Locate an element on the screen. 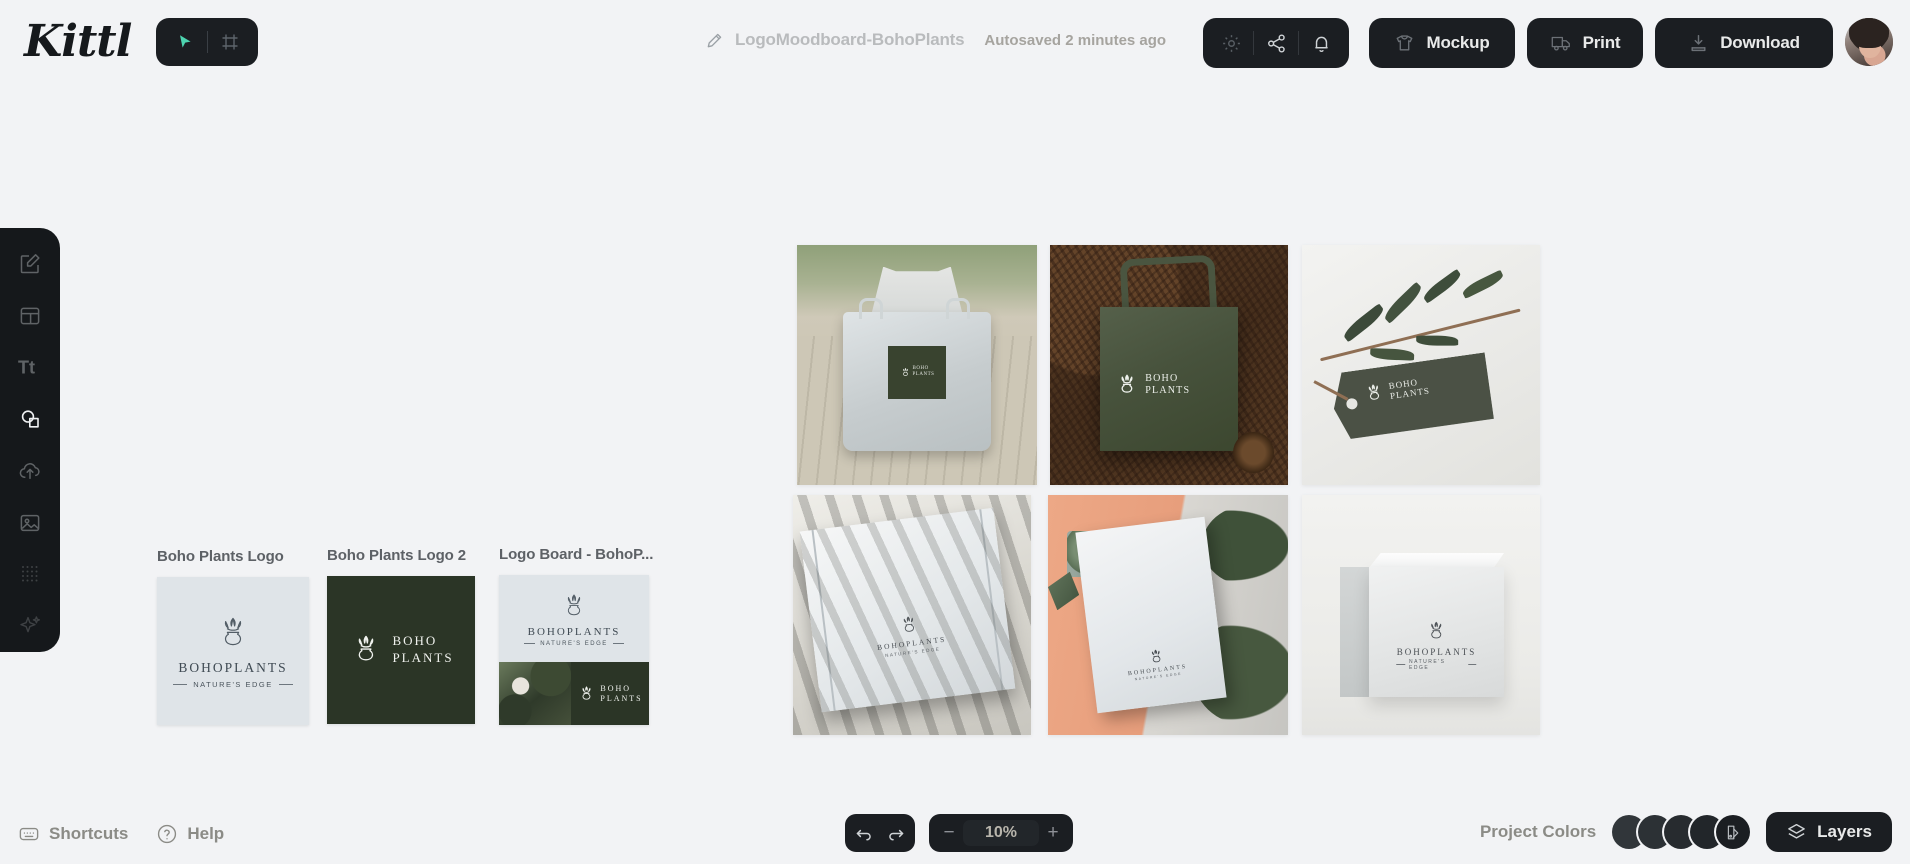 The height and width of the screenshot is (864, 1910). mockup-mailer-box-shadows: BOHOPLANTS NATURE'S EDGE is located at coordinates (912, 615).